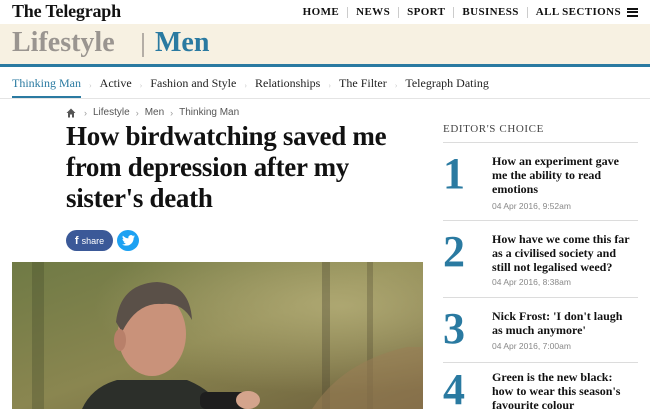 The width and height of the screenshot is (650, 409). What do you see at coordinates (454, 251) in the screenshot?
I see `ec-number: 2` at bounding box center [454, 251].